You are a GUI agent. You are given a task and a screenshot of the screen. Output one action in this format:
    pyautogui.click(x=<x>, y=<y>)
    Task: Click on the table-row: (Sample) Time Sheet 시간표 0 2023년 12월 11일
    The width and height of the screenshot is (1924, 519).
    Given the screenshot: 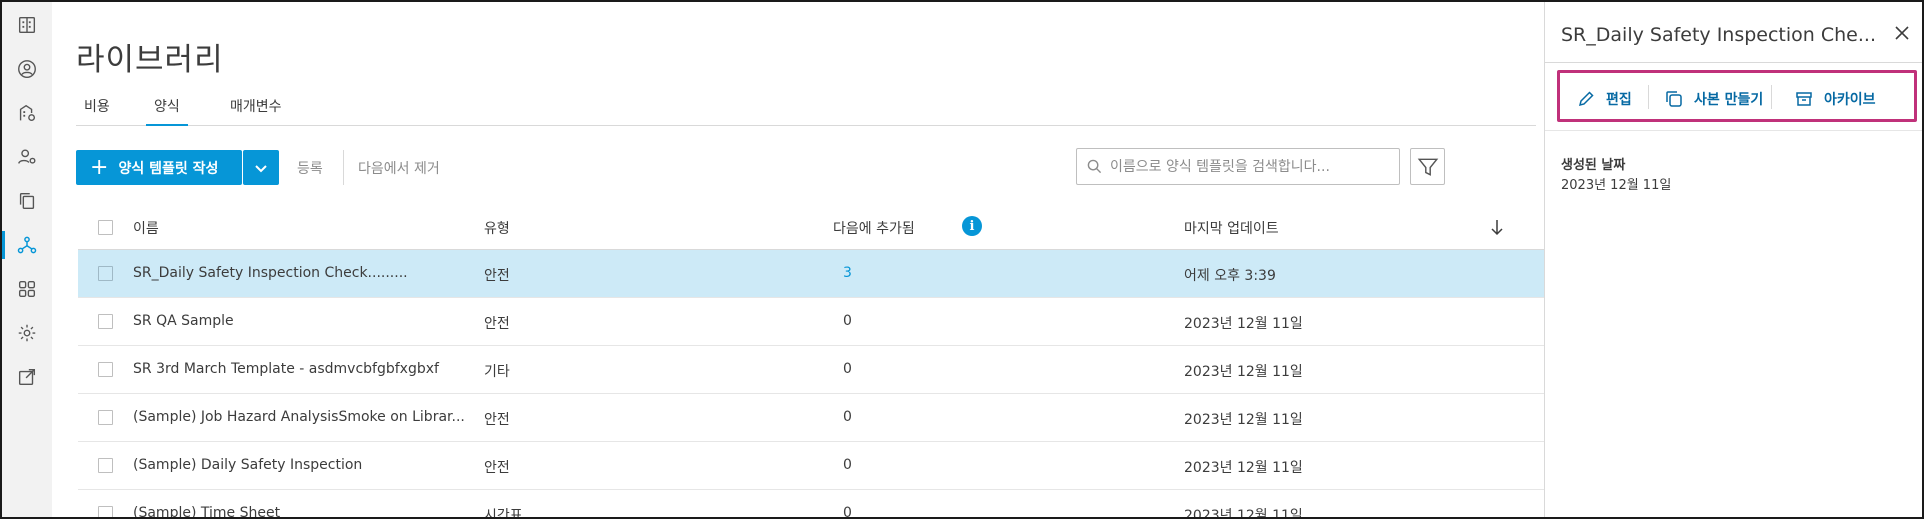 What is the action you would take?
    pyautogui.click(x=823, y=504)
    